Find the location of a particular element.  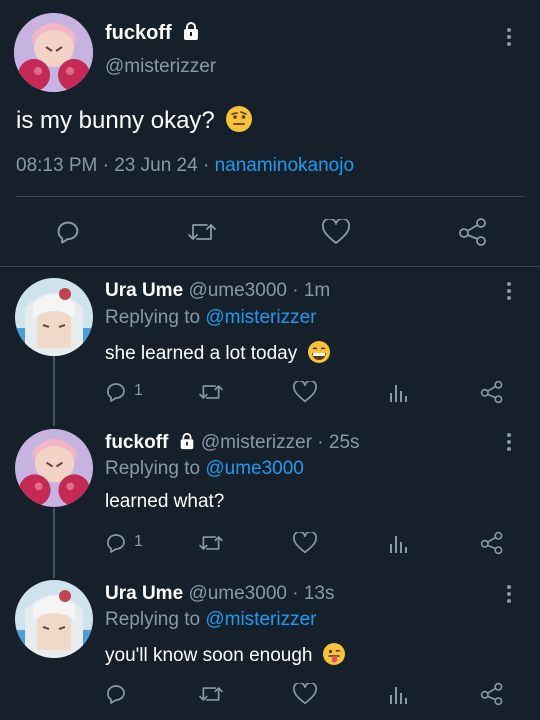

tweet-text: you'll know soon enough is located at coordinates (209, 655).